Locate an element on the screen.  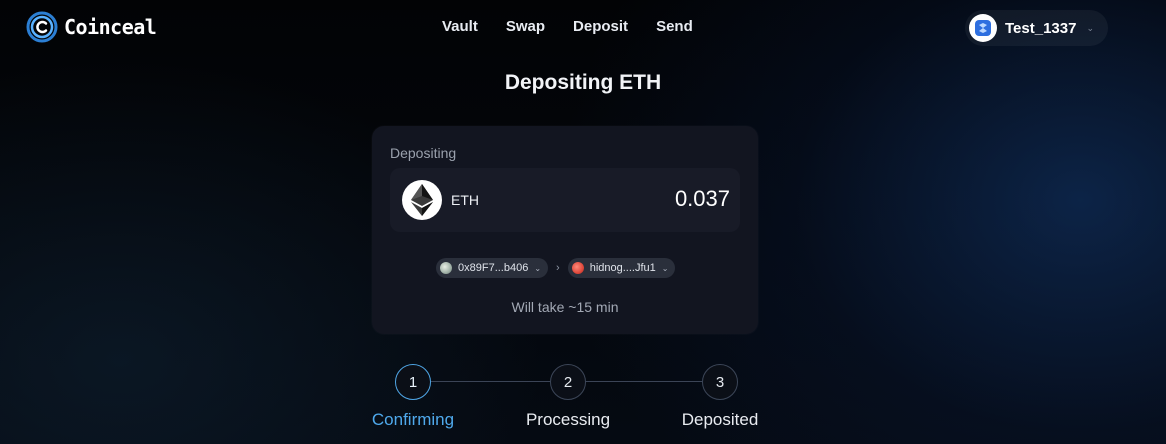
page-title: Depositing ETH is located at coordinates (583, 82).